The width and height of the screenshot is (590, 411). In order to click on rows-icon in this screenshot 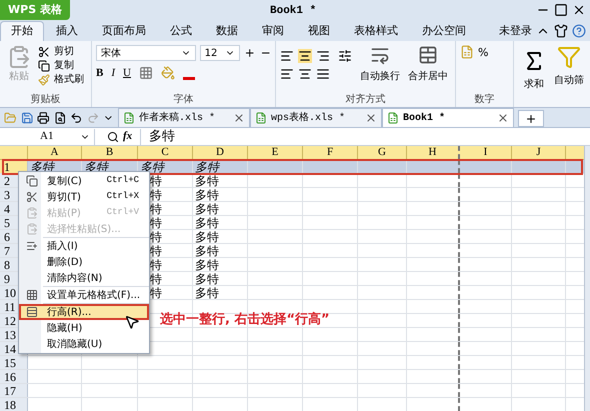, I will do `click(32, 312)`.